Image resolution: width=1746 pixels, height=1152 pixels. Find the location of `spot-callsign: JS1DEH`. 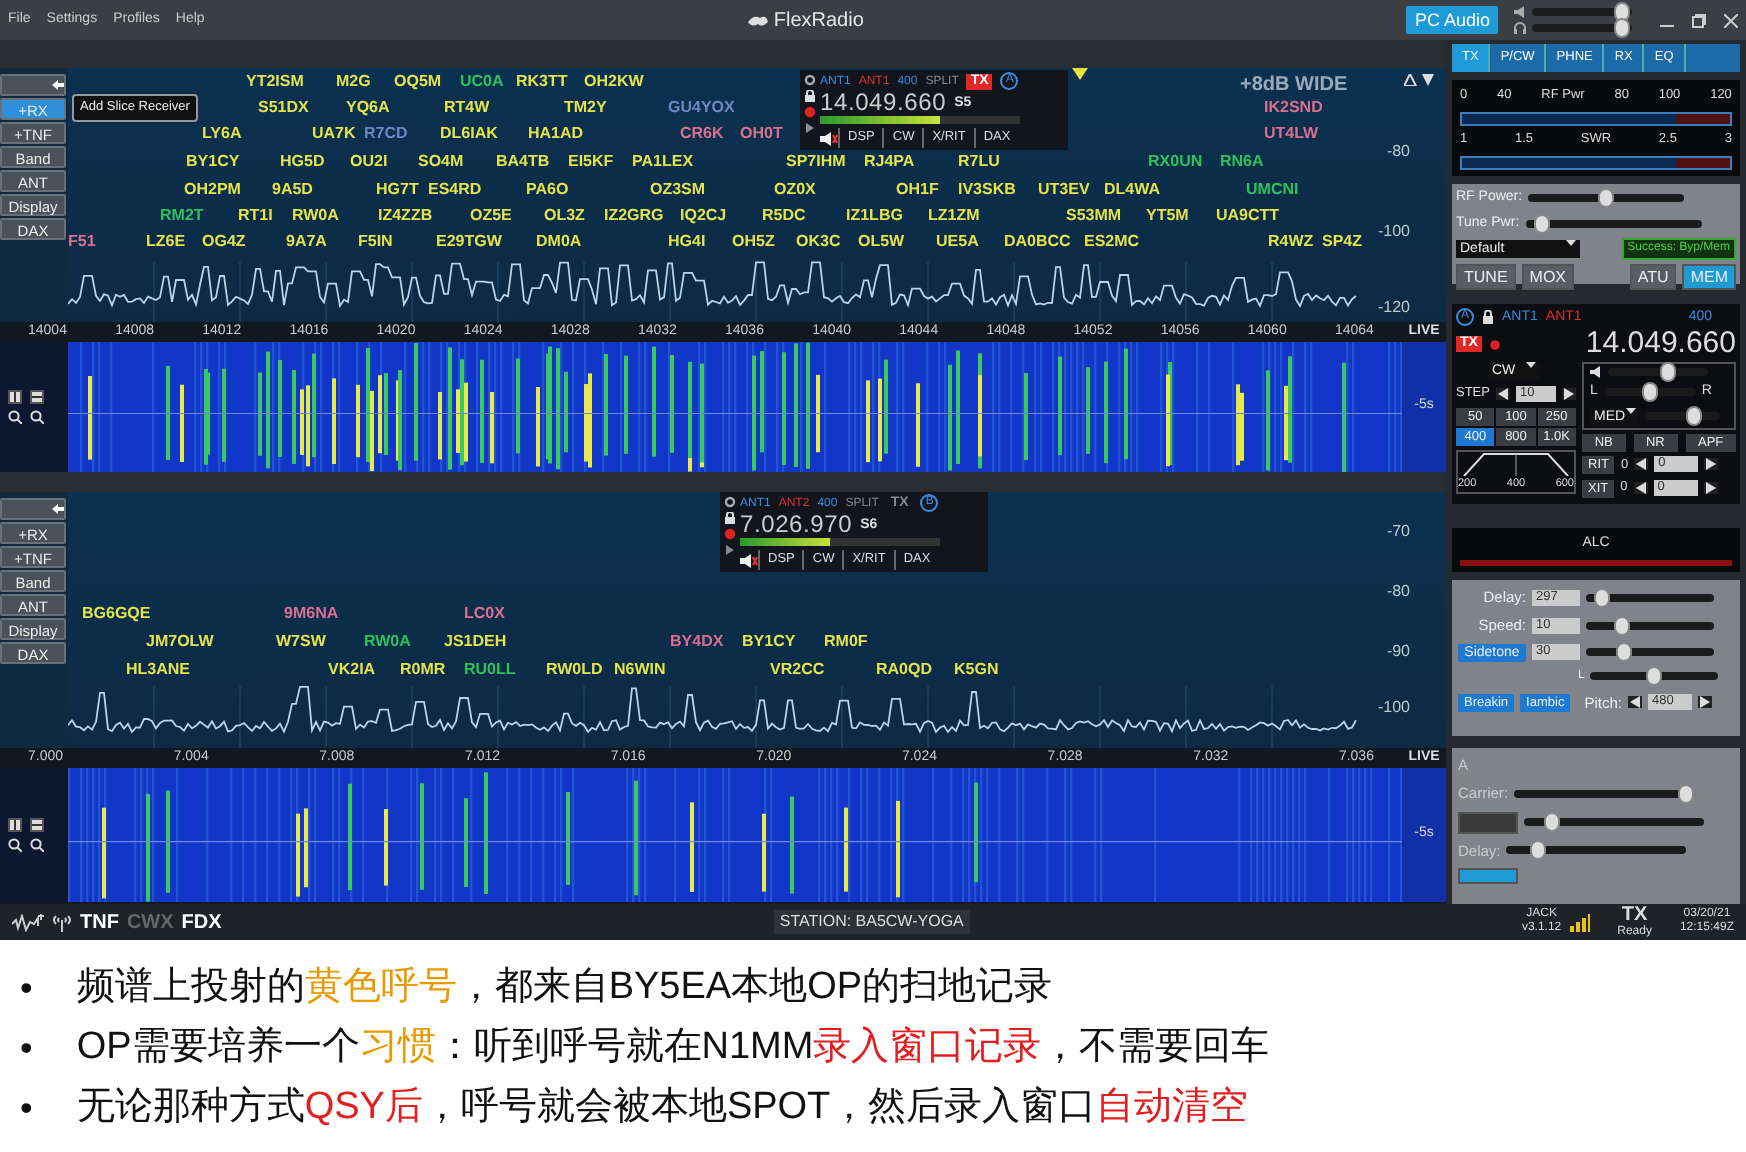

spot-callsign: JS1DEH is located at coordinates (475, 642).